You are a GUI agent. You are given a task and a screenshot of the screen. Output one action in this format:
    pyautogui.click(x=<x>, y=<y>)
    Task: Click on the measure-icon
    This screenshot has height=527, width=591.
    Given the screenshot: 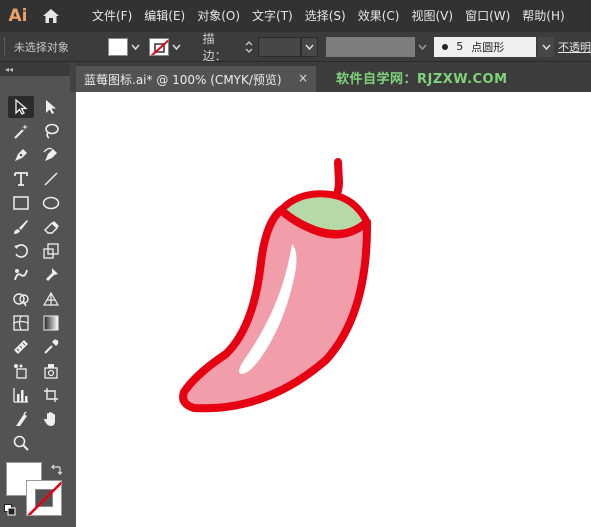 What is the action you would take?
    pyautogui.click(x=21, y=347)
    